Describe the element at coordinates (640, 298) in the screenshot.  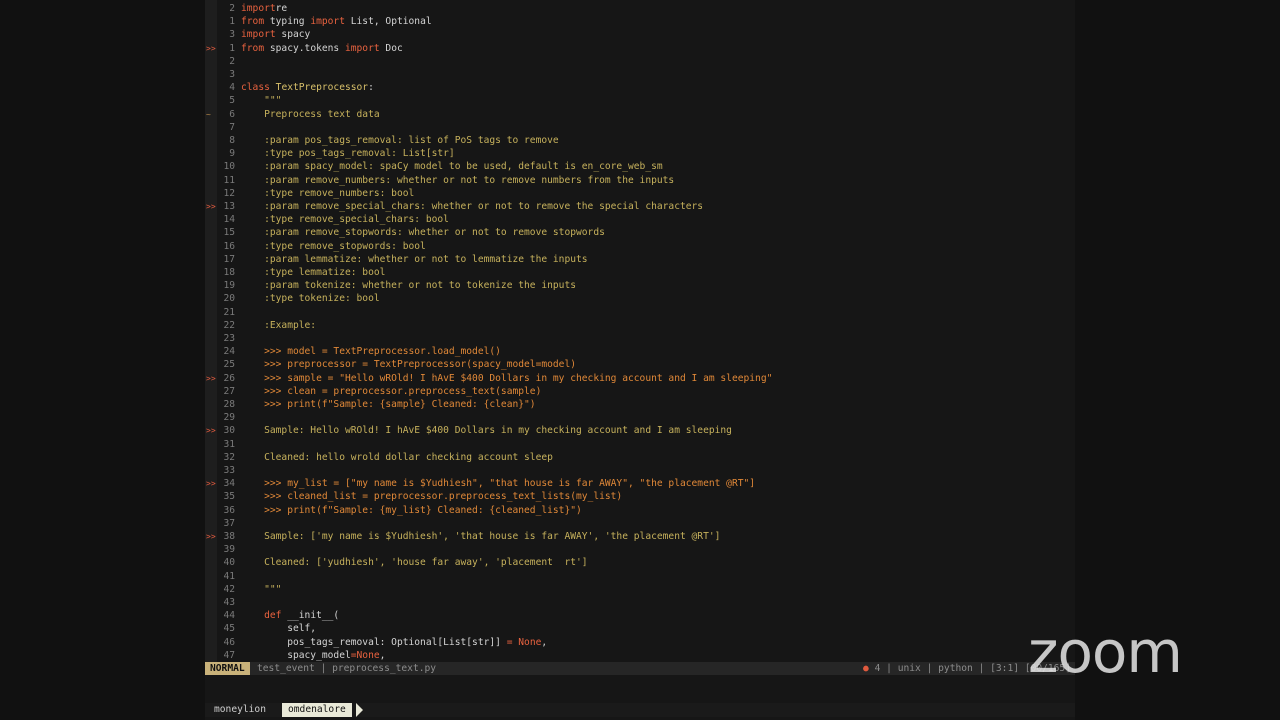
I see `code-line: 20 :type tokenize: bool` at that location.